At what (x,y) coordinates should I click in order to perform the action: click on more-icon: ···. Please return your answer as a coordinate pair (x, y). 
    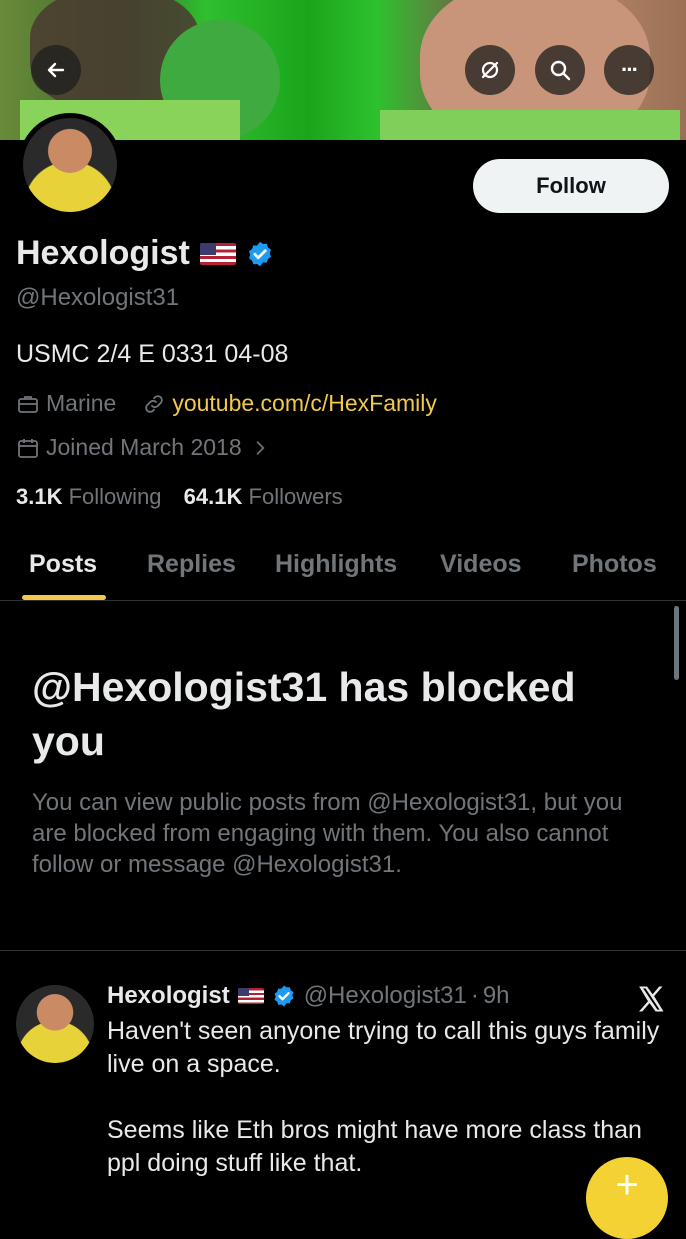
    Looking at the image, I should click on (630, 69).